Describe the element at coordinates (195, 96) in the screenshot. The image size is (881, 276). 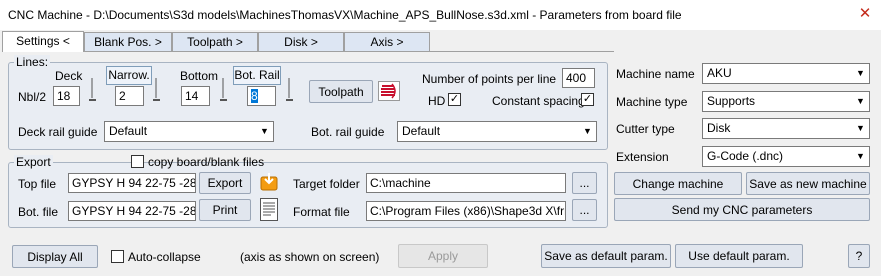
I see `bottom-input: 14` at that location.